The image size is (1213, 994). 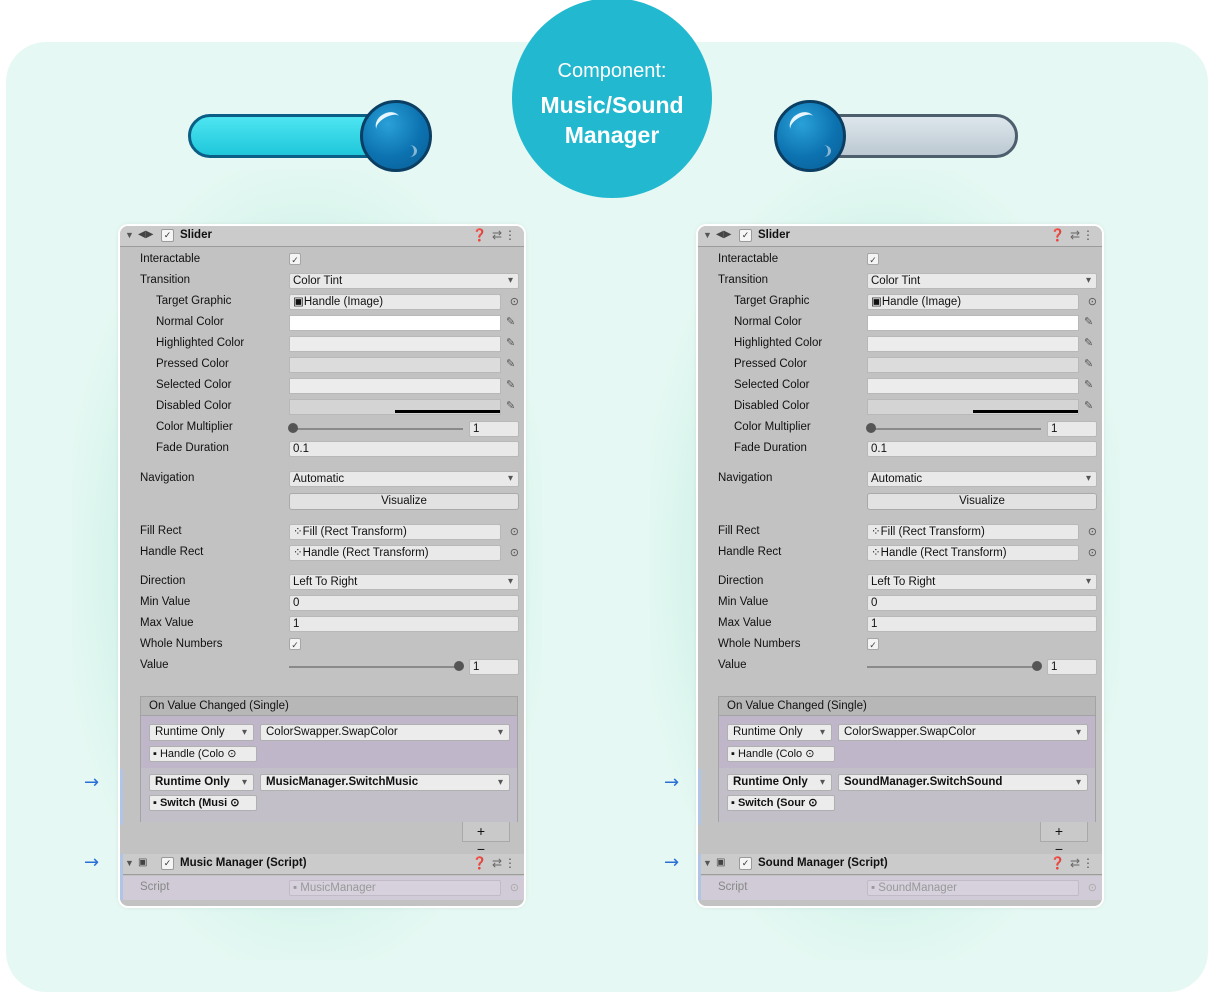 What do you see at coordinates (385, 782) in the screenshot?
I see `event2-function-dropdown: MusicManager.SwitchMusic ▾` at bounding box center [385, 782].